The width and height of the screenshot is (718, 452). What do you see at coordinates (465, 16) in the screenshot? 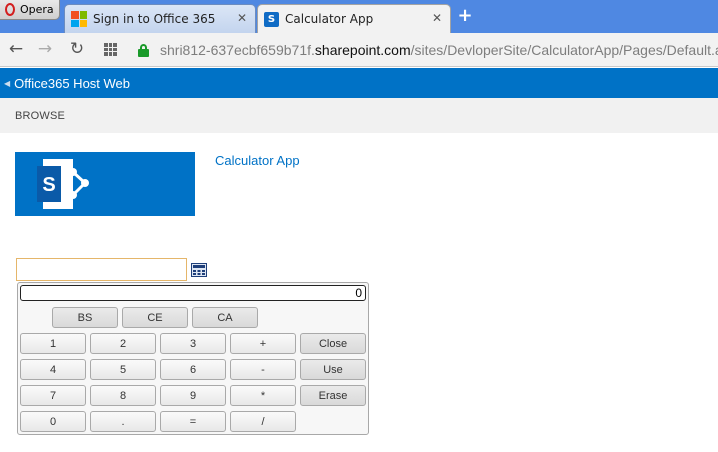
I see `new-tab-button: +` at bounding box center [465, 16].